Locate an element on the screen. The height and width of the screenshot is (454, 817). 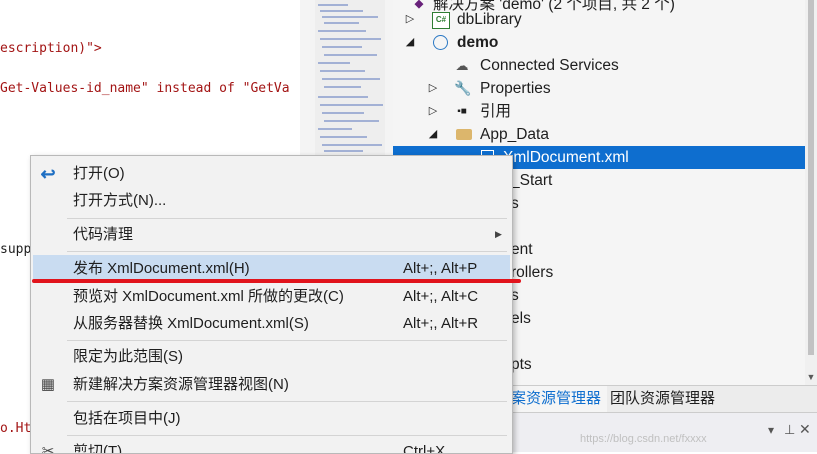
tab-team-explorer: 团队资源管理器 is located at coordinates (662, 399).